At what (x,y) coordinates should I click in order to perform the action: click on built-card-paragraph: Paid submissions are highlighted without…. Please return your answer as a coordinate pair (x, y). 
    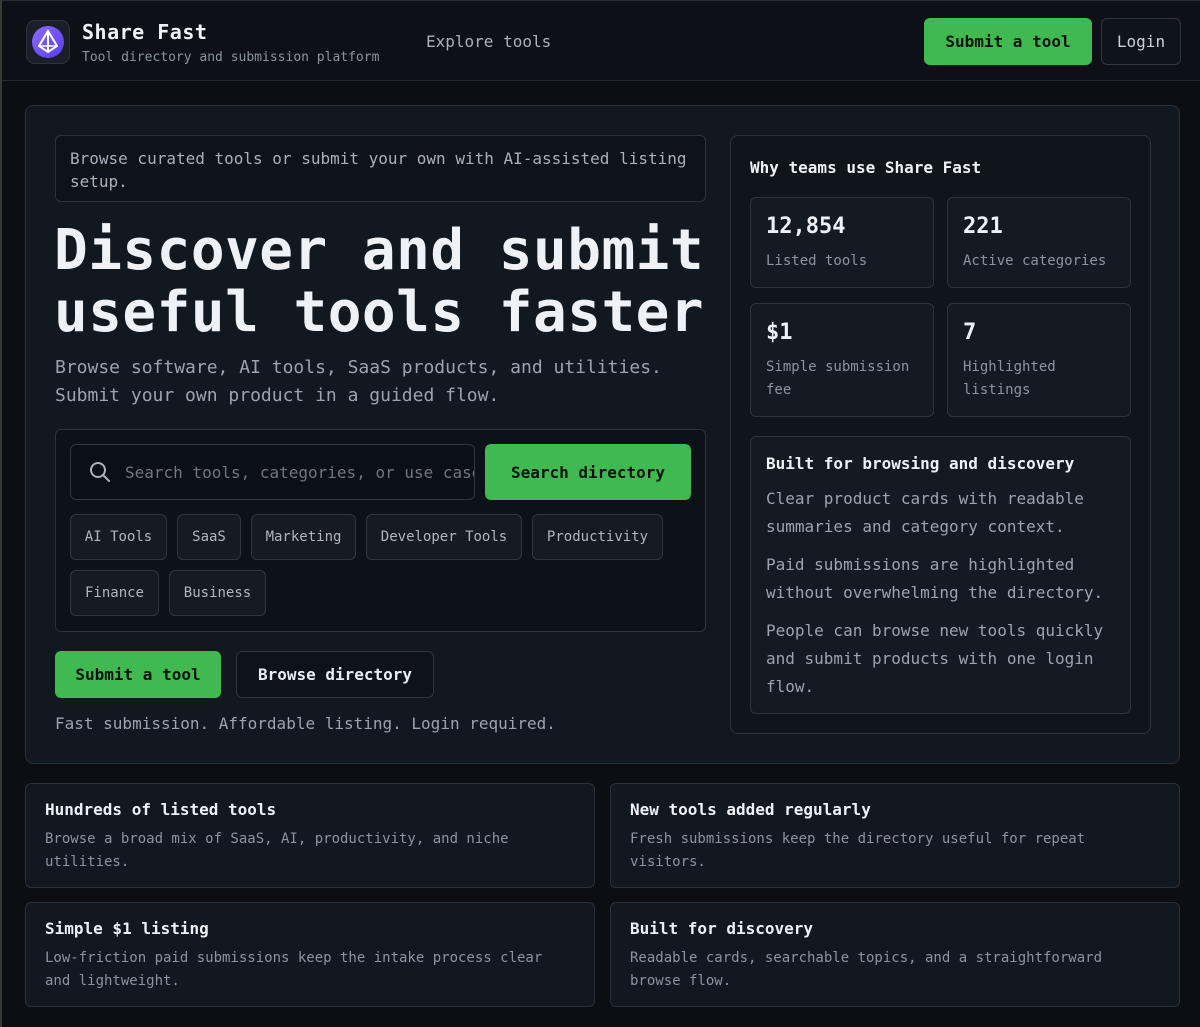
    Looking at the image, I should click on (935, 578).